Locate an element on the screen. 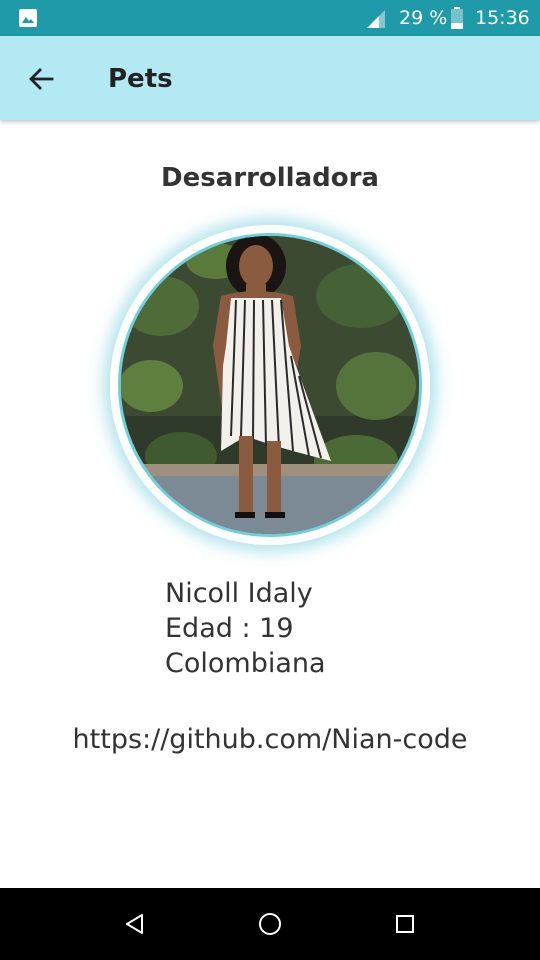  back-button is located at coordinates (41, 79).